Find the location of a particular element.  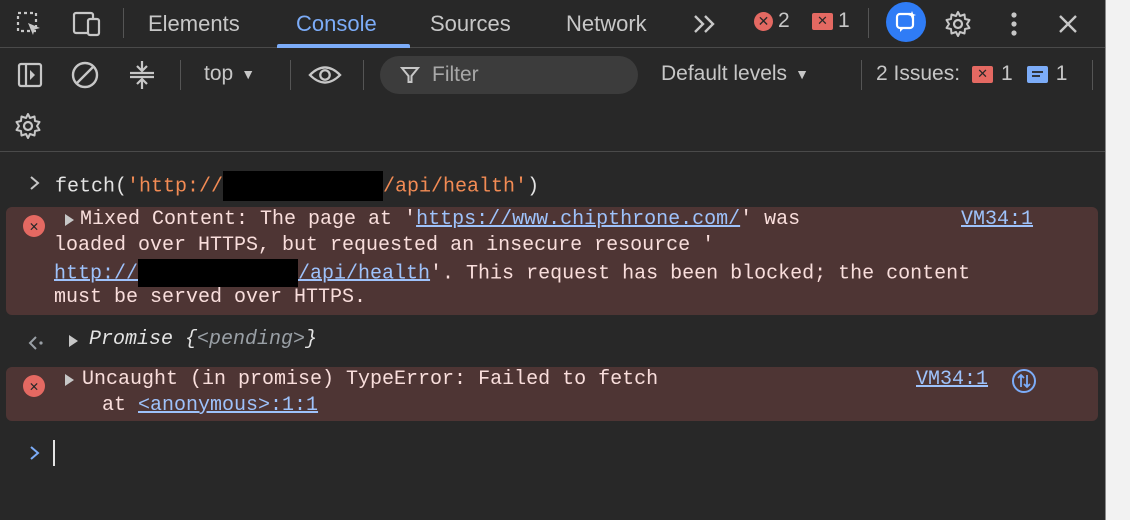

stack-trace-toggle-icon is located at coordinates (1024, 381).